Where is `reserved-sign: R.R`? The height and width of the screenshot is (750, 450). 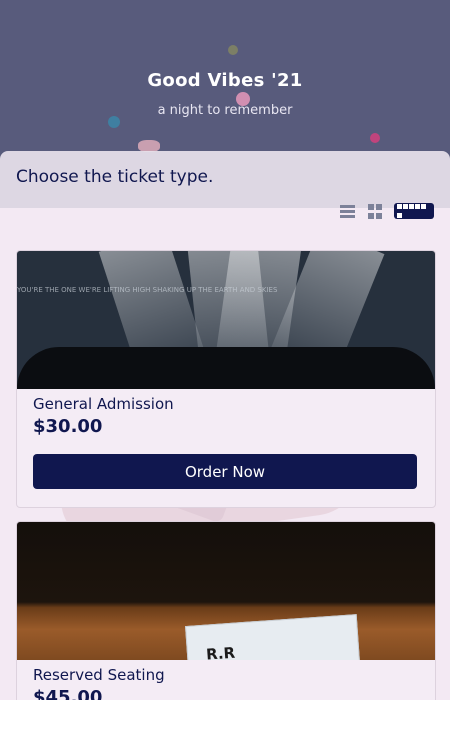
reserved-sign: R.R is located at coordinates (273, 637).